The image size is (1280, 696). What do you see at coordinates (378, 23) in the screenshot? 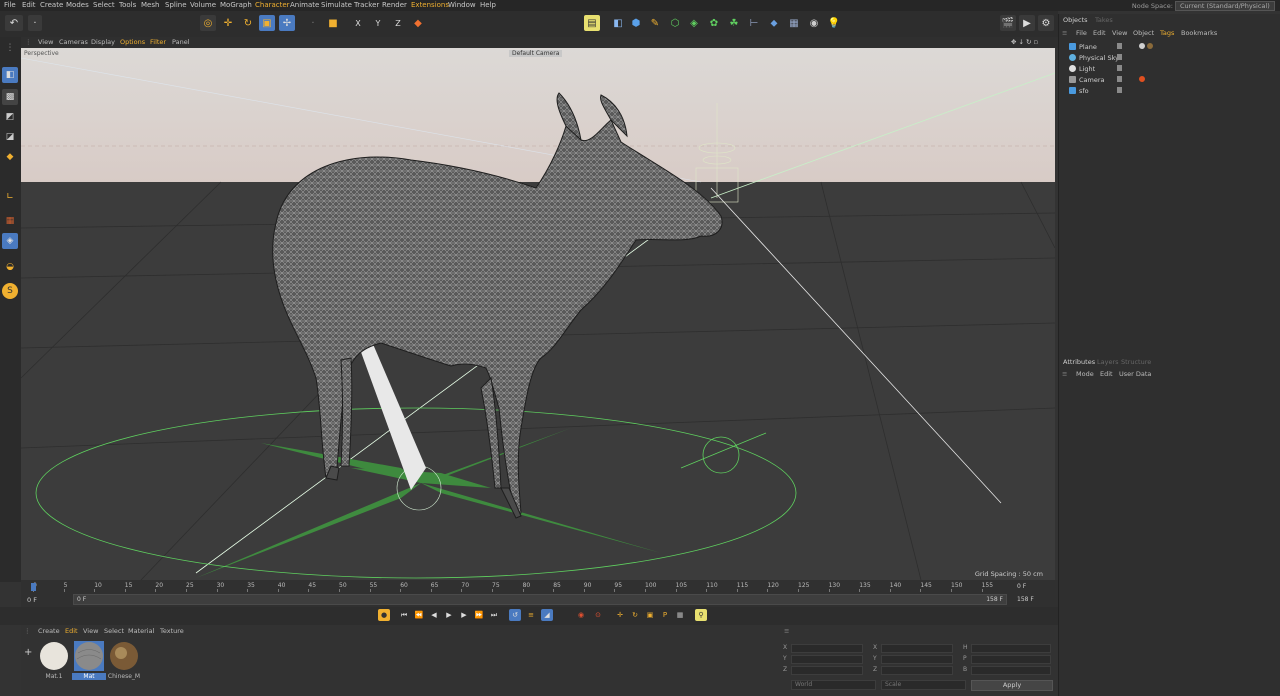
I see `lock-y-icon: Y` at bounding box center [378, 23].